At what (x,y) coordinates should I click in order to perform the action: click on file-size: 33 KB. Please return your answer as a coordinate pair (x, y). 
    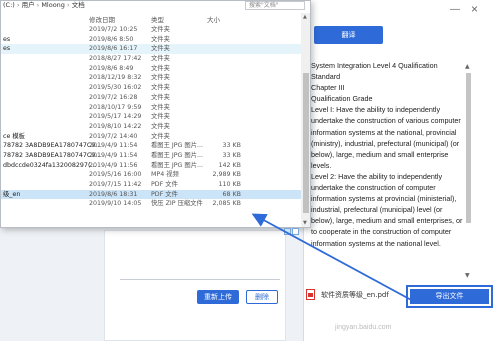
    Looking at the image, I should click on (231, 146).